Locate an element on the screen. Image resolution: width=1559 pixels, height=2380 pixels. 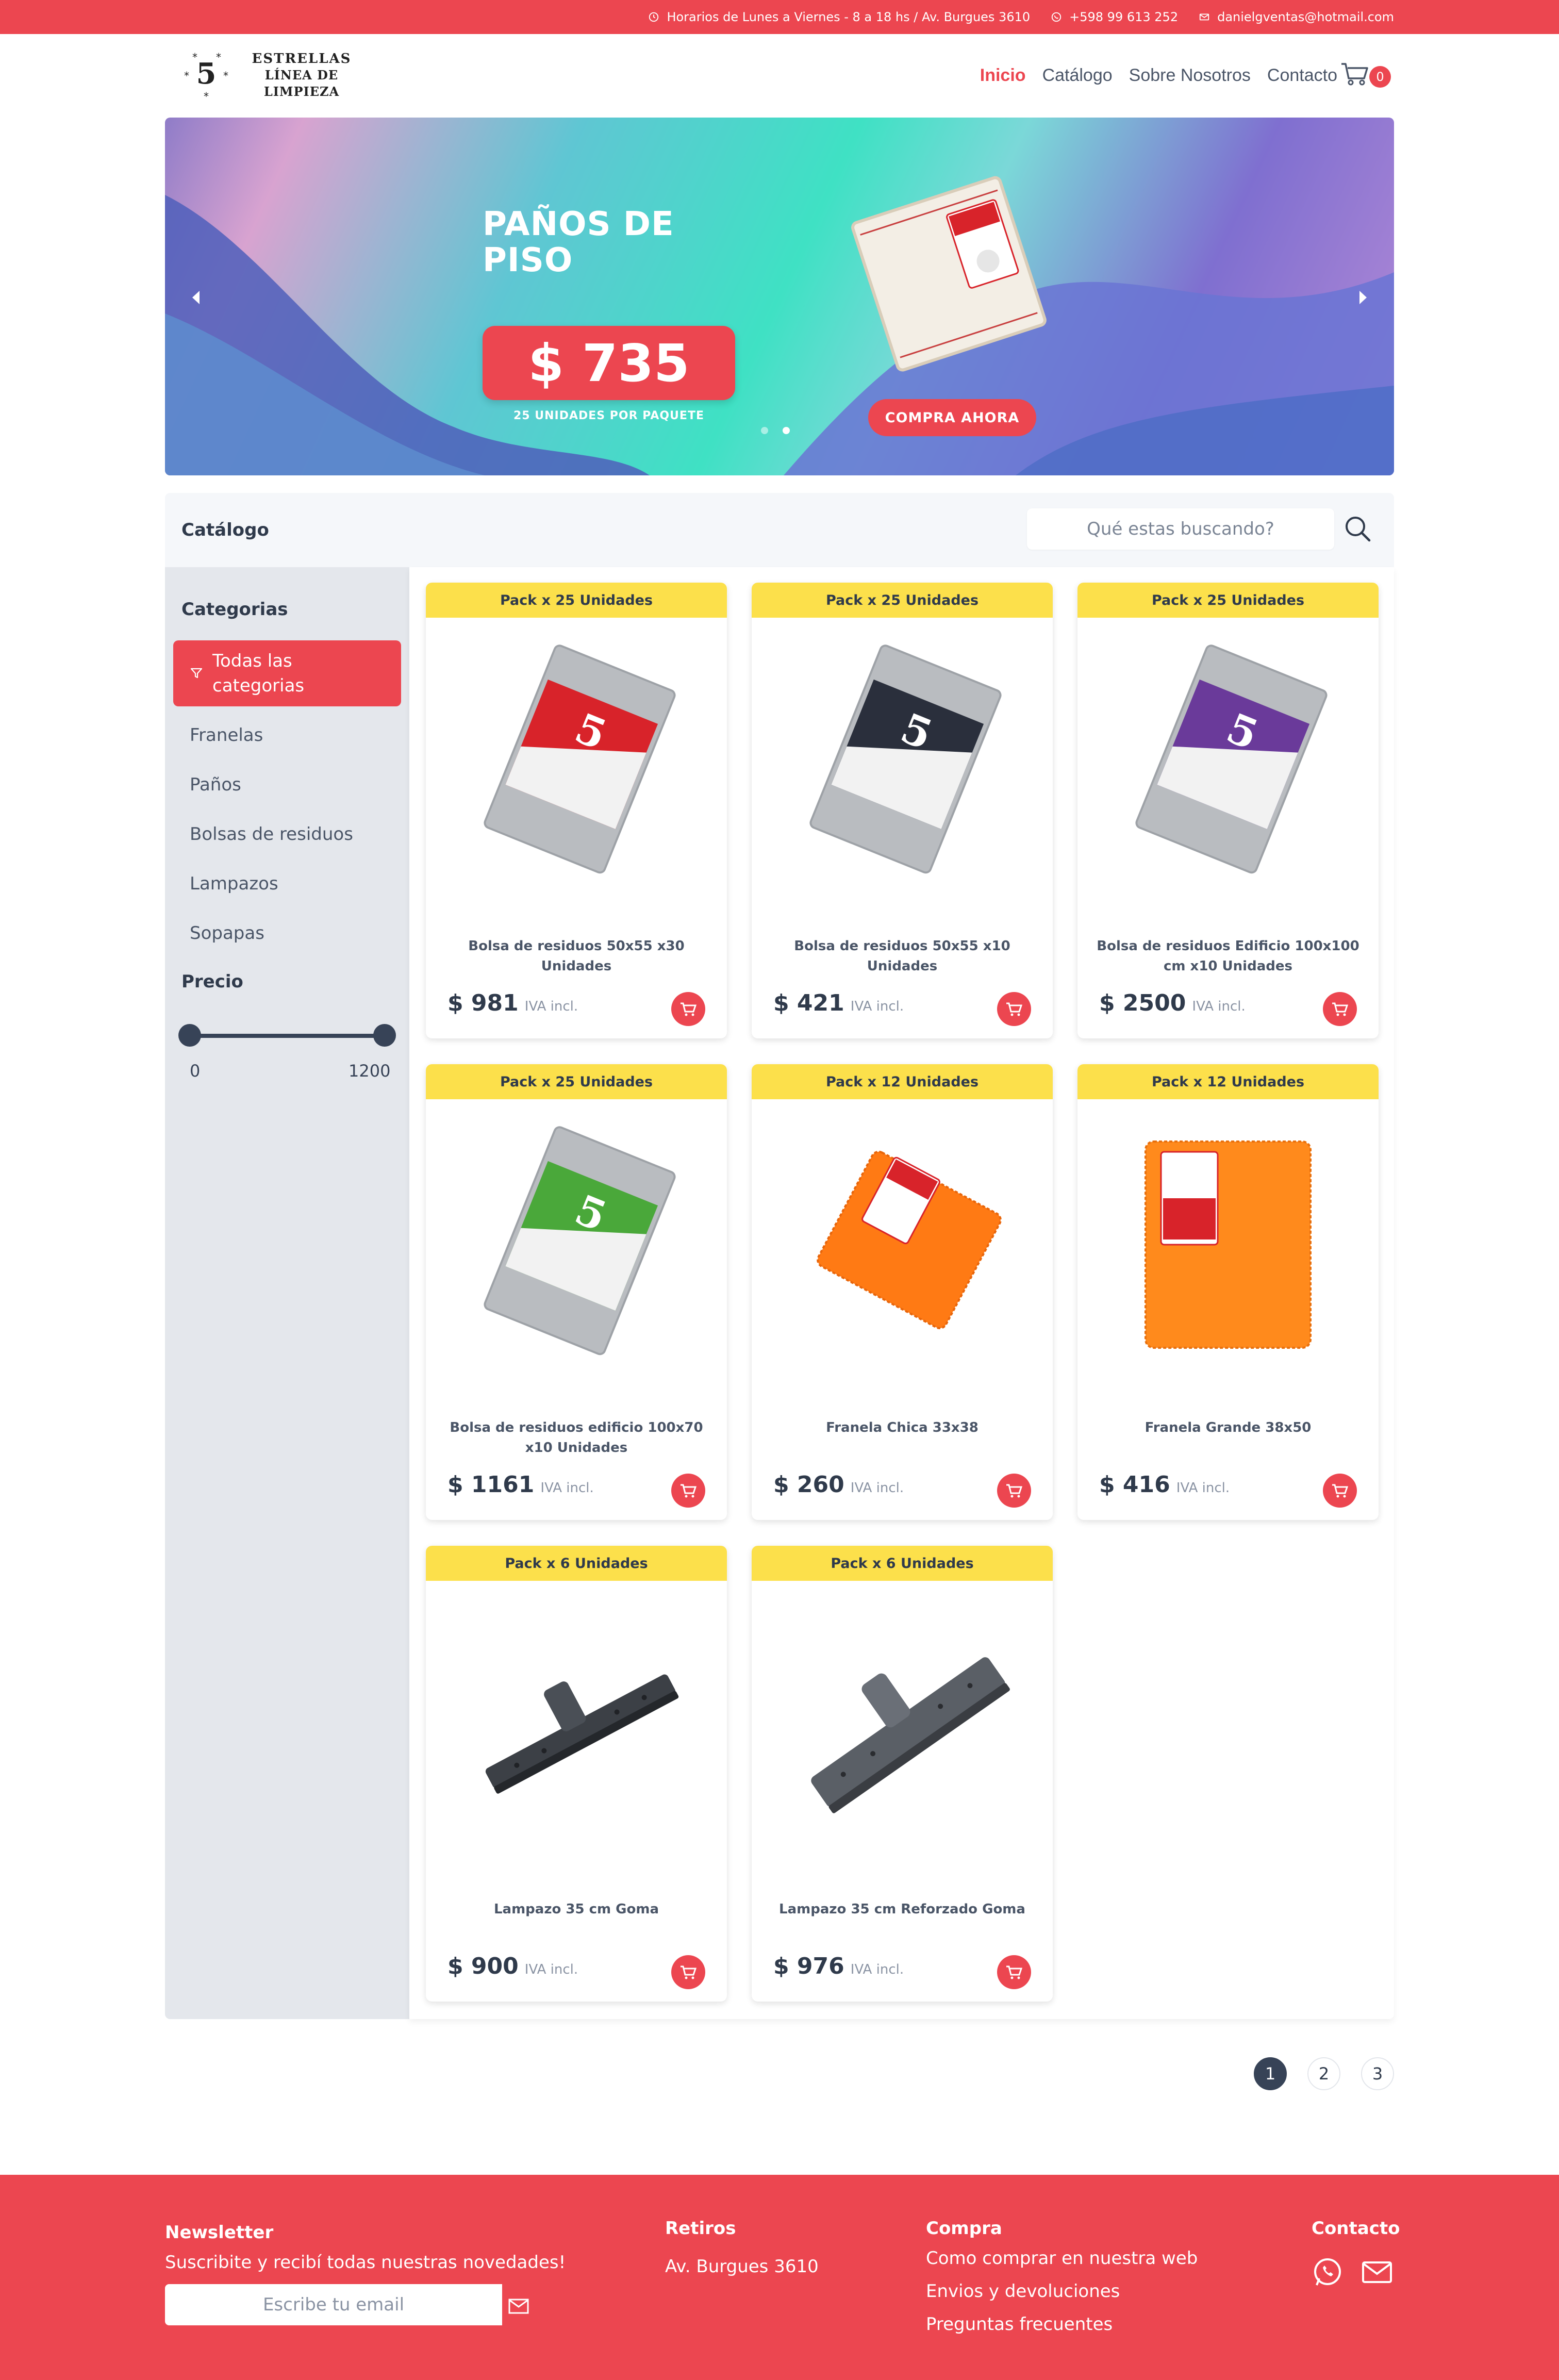
newsletter-email-input is located at coordinates (333, 2304).